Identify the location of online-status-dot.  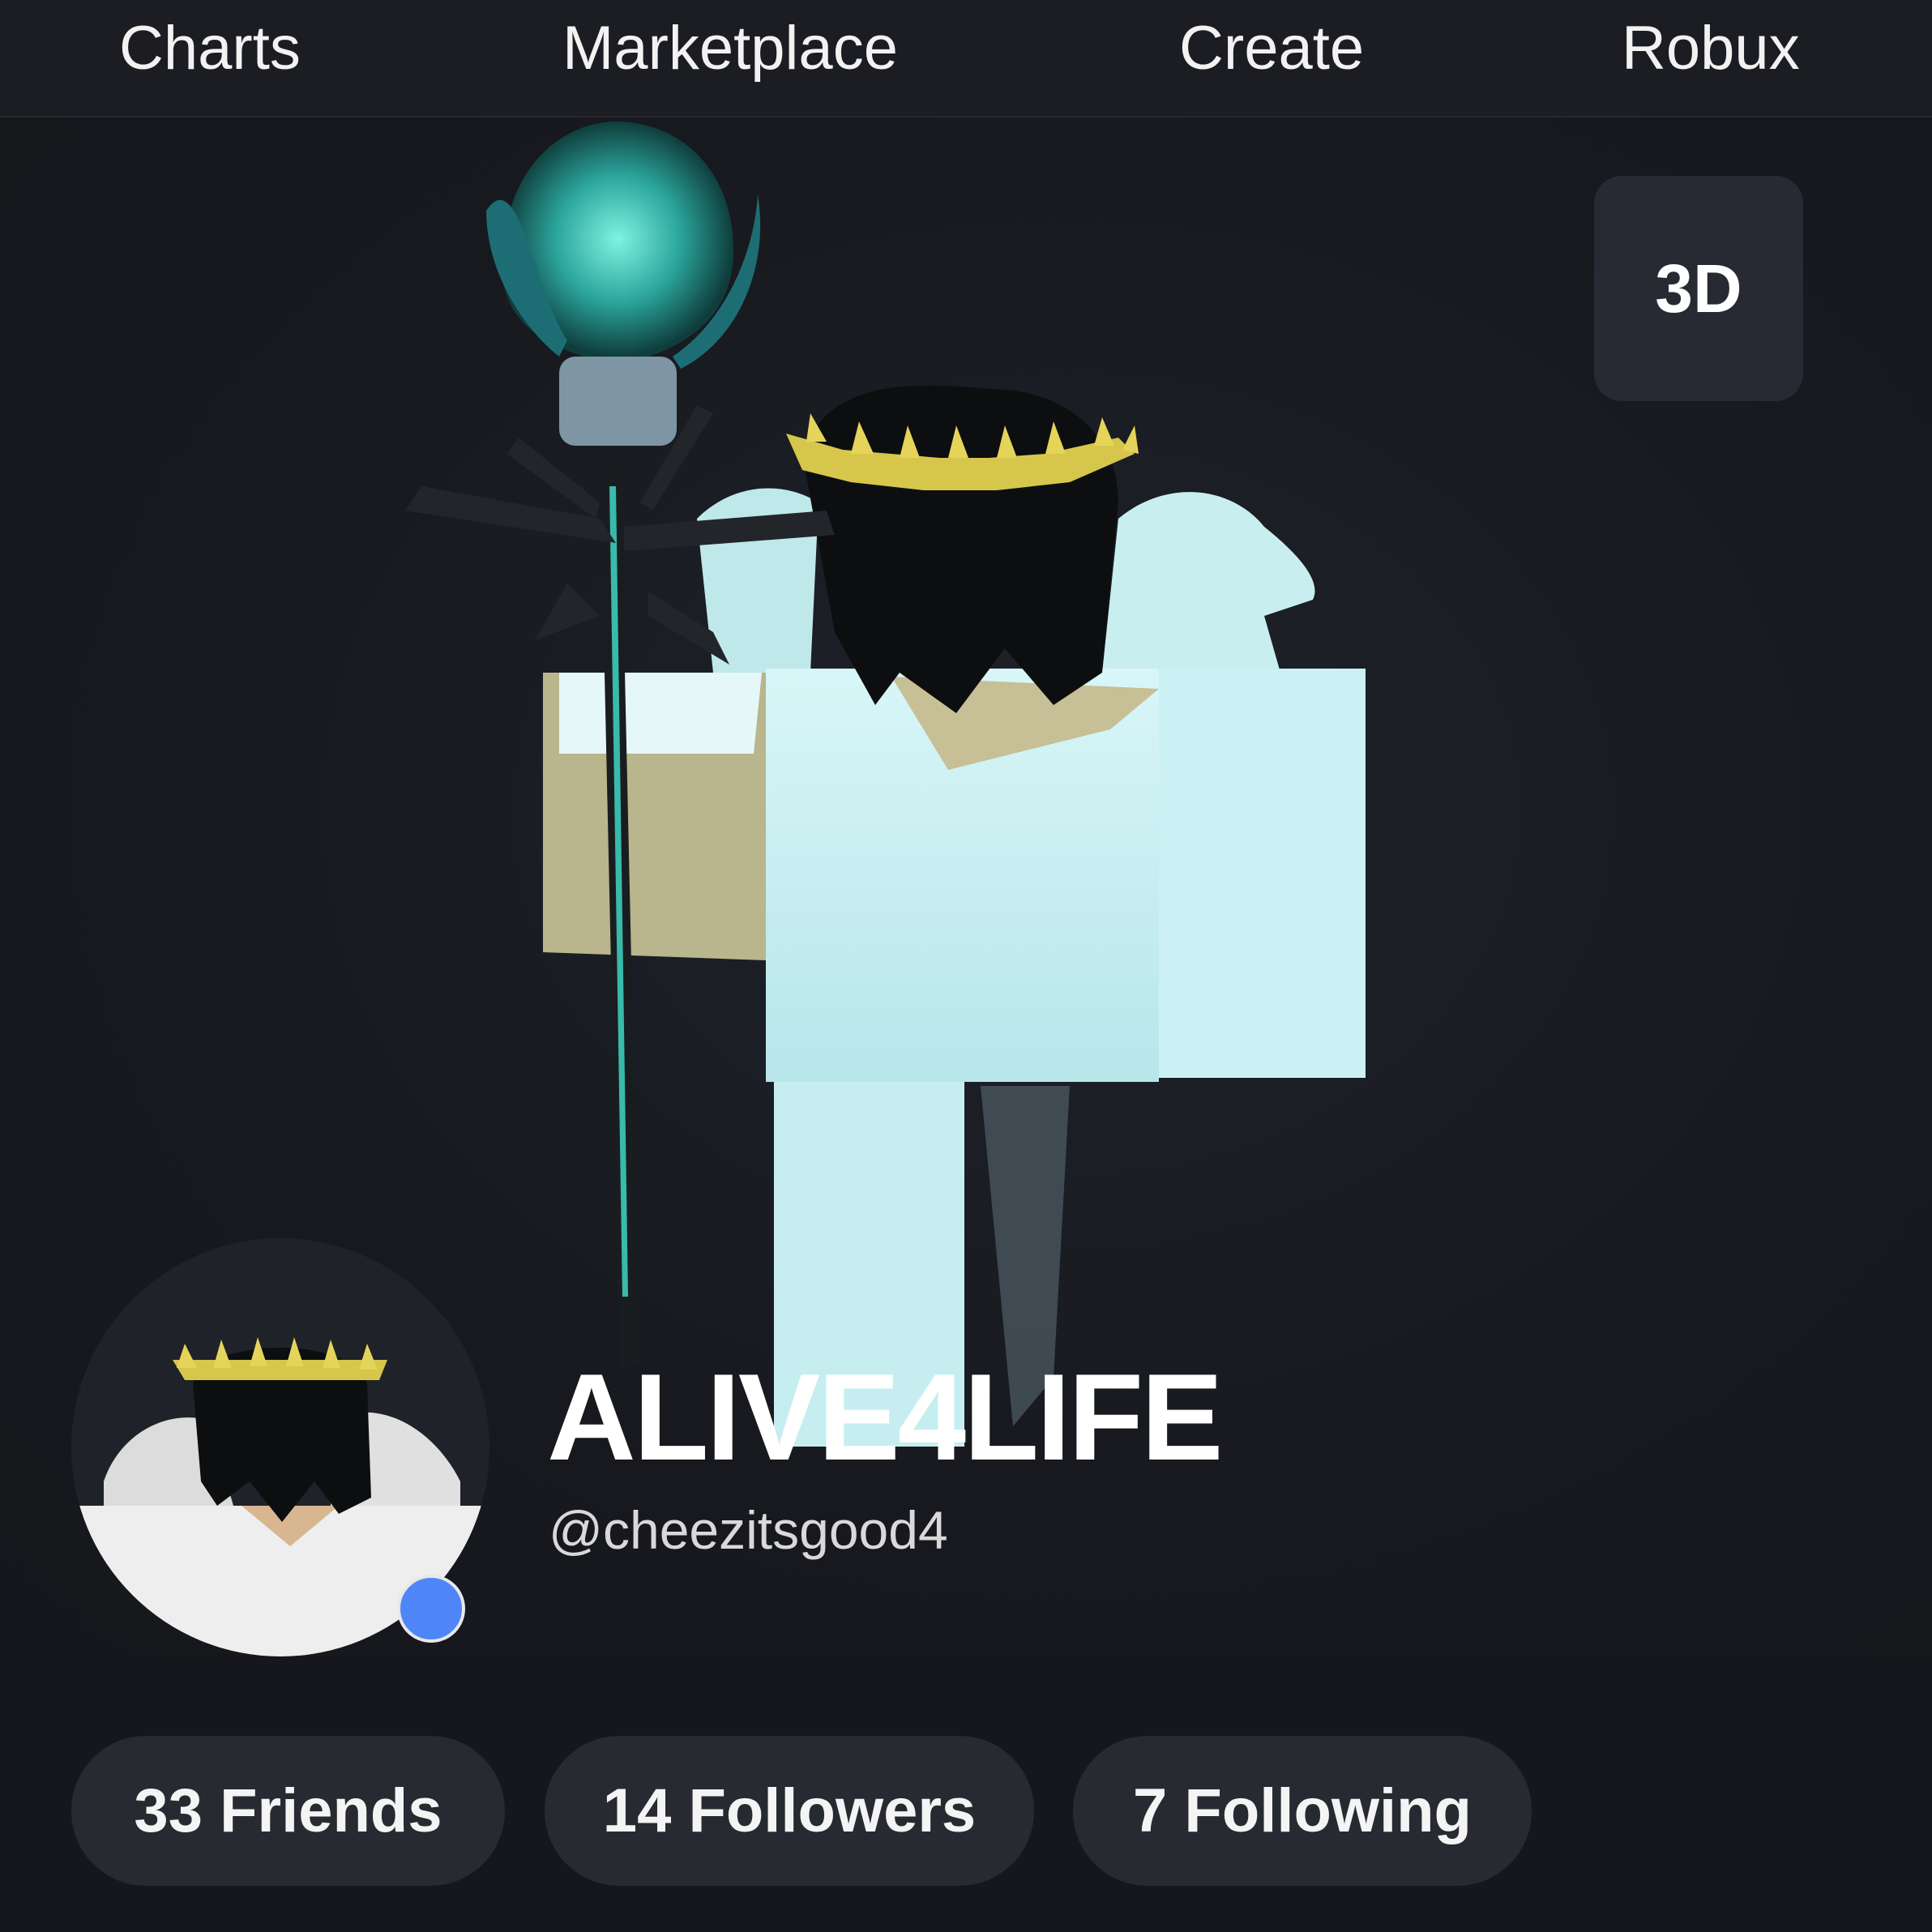
(431, 1609).